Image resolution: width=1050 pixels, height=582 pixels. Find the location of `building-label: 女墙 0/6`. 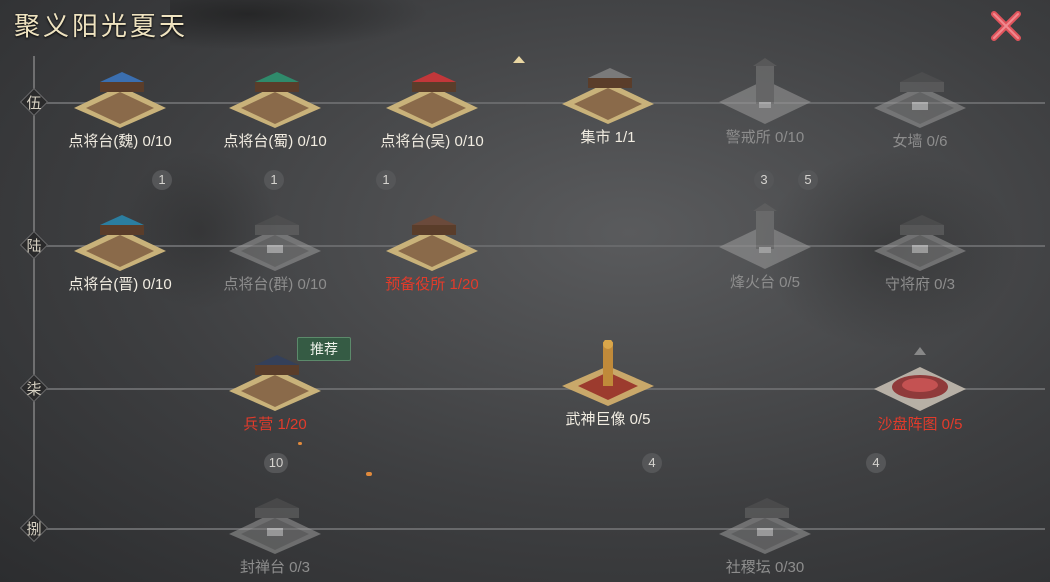

building-label: 女墙 0/6 is located at coordinates (920, 140).